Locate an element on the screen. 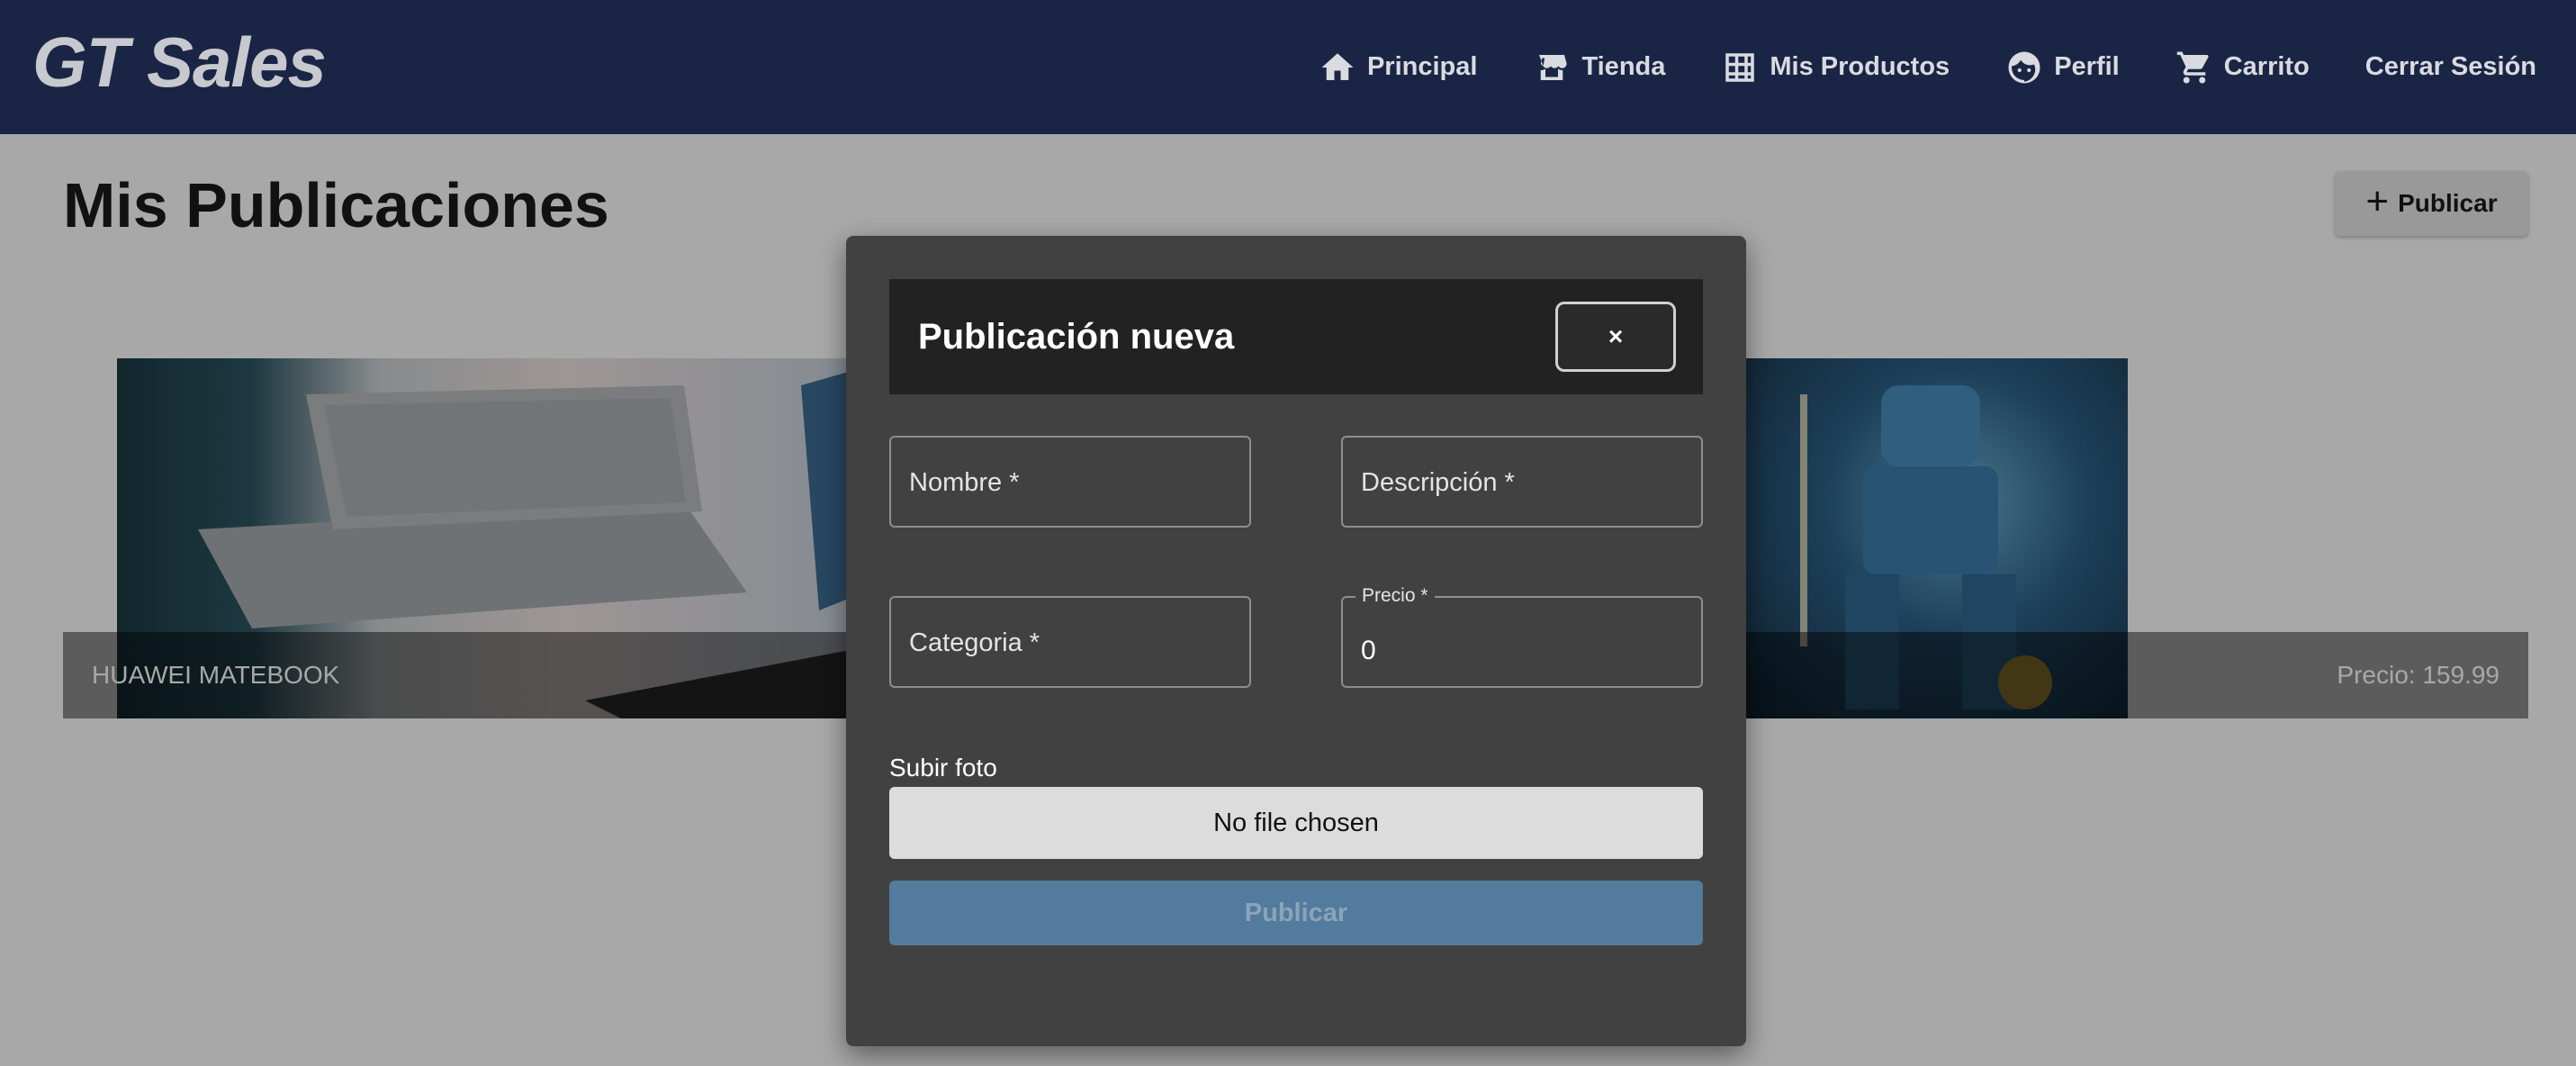 The image size is (2576, 1066). close-button: × is located at coordinates (1615, 337).